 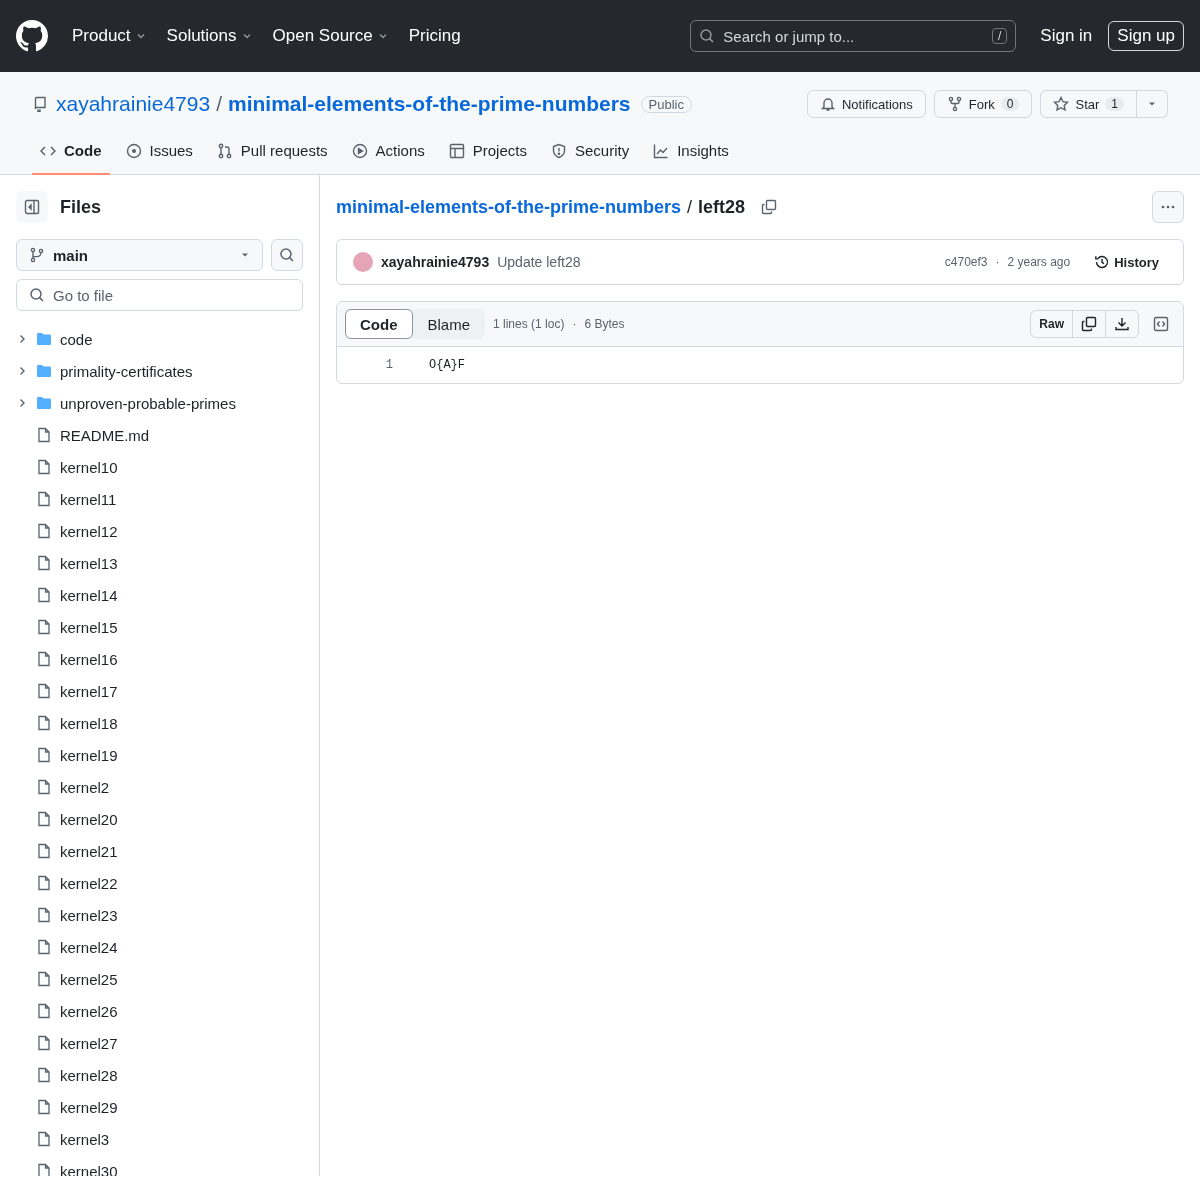 What do you see at coordinates (159, 403) in the screenshot?
I see `folder-tree-item: unproven-probable-primes` at bounding box center [159, 403].